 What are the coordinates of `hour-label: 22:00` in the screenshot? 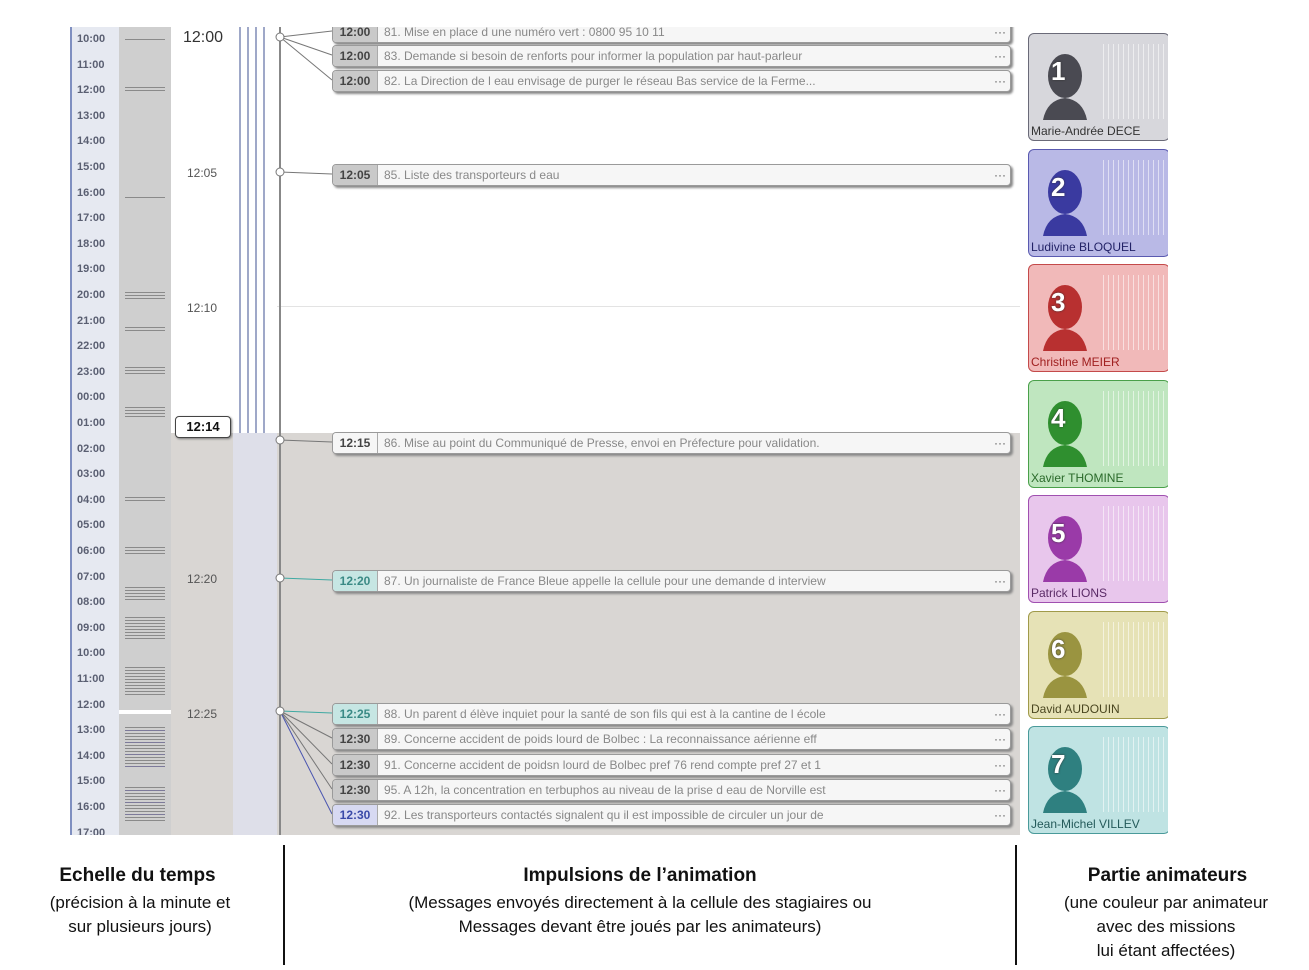 It's located at (91, 346).